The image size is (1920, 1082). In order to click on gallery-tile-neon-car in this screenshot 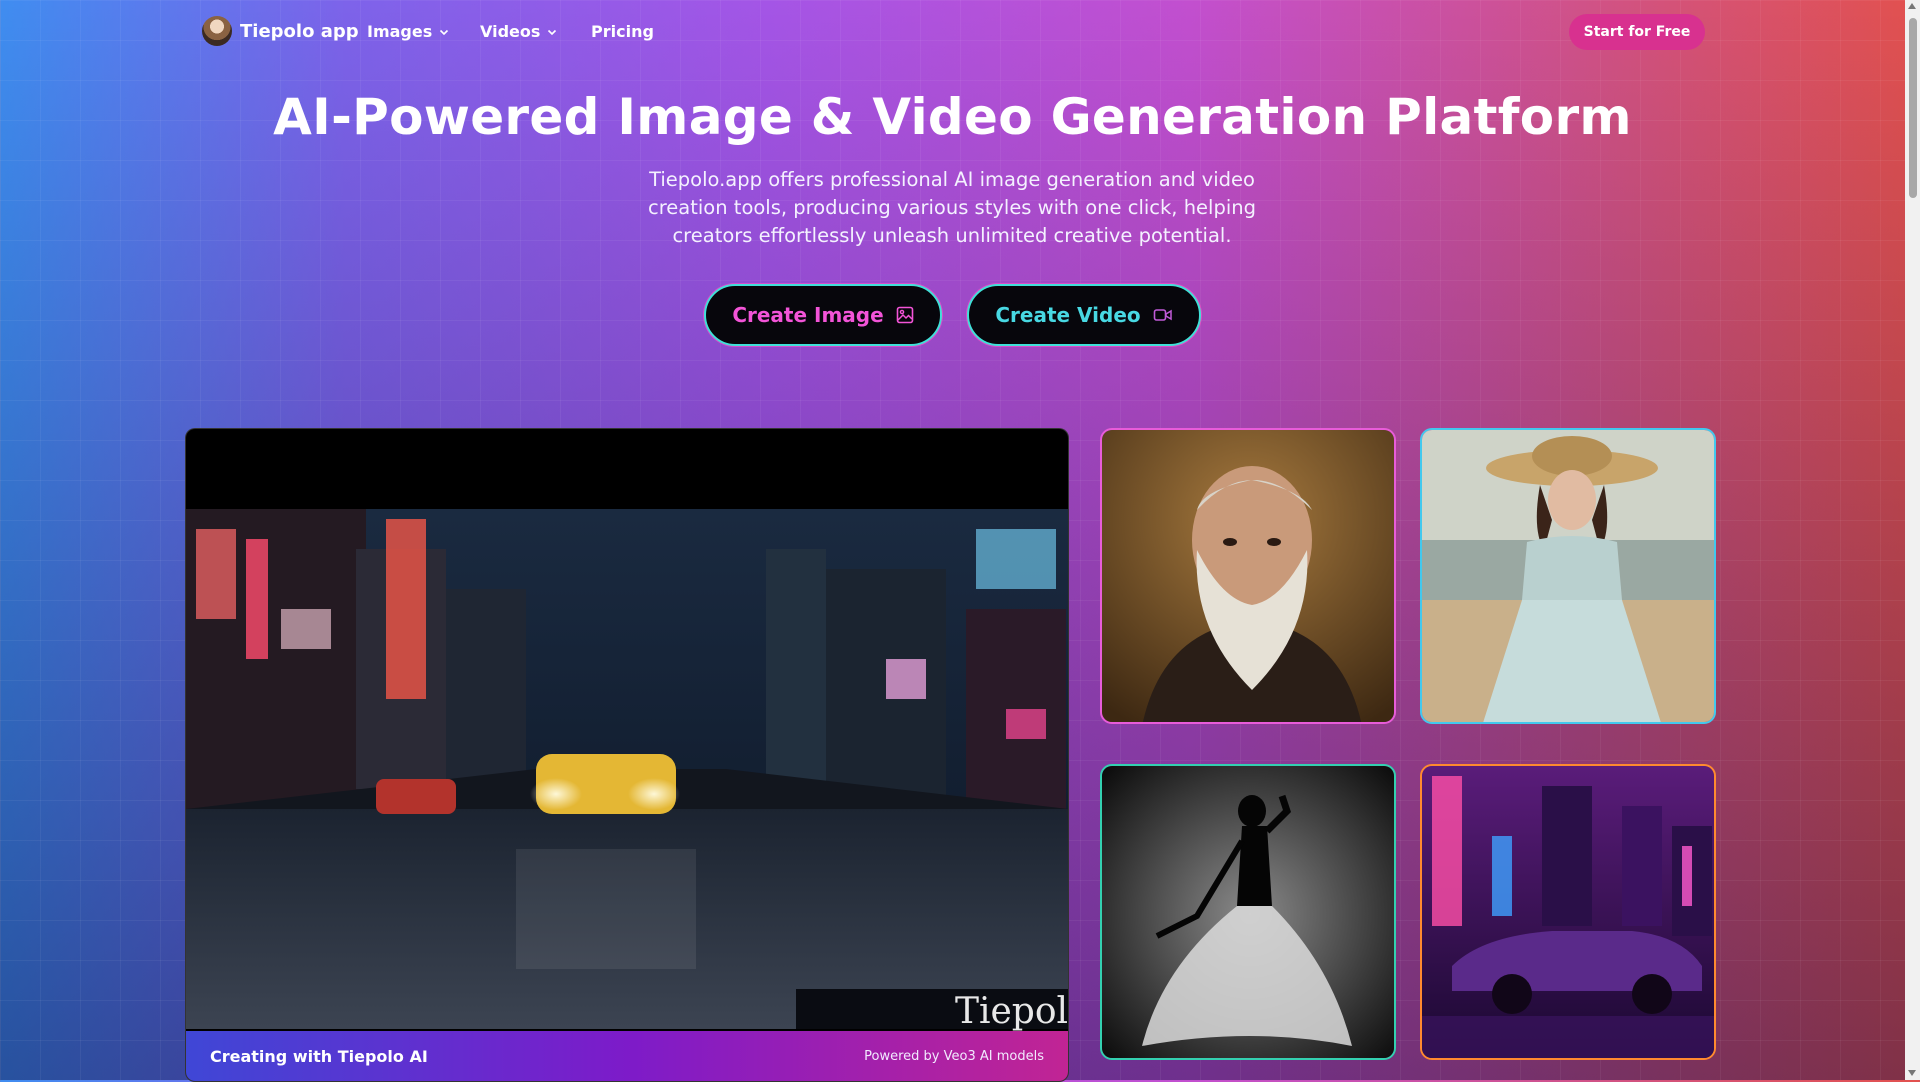, I will do `click(1568, 912)`.